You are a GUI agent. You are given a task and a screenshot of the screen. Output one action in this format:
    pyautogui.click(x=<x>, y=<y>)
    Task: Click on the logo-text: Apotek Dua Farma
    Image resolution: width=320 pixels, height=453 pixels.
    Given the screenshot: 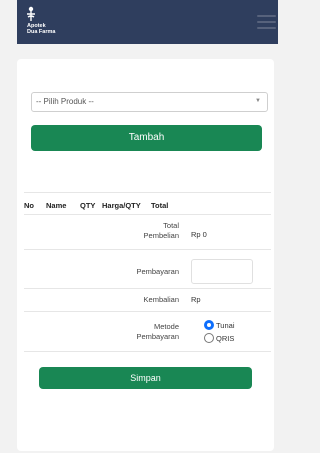 What is the action you would take?
    pyautogui.click(x=41, y=29)
    